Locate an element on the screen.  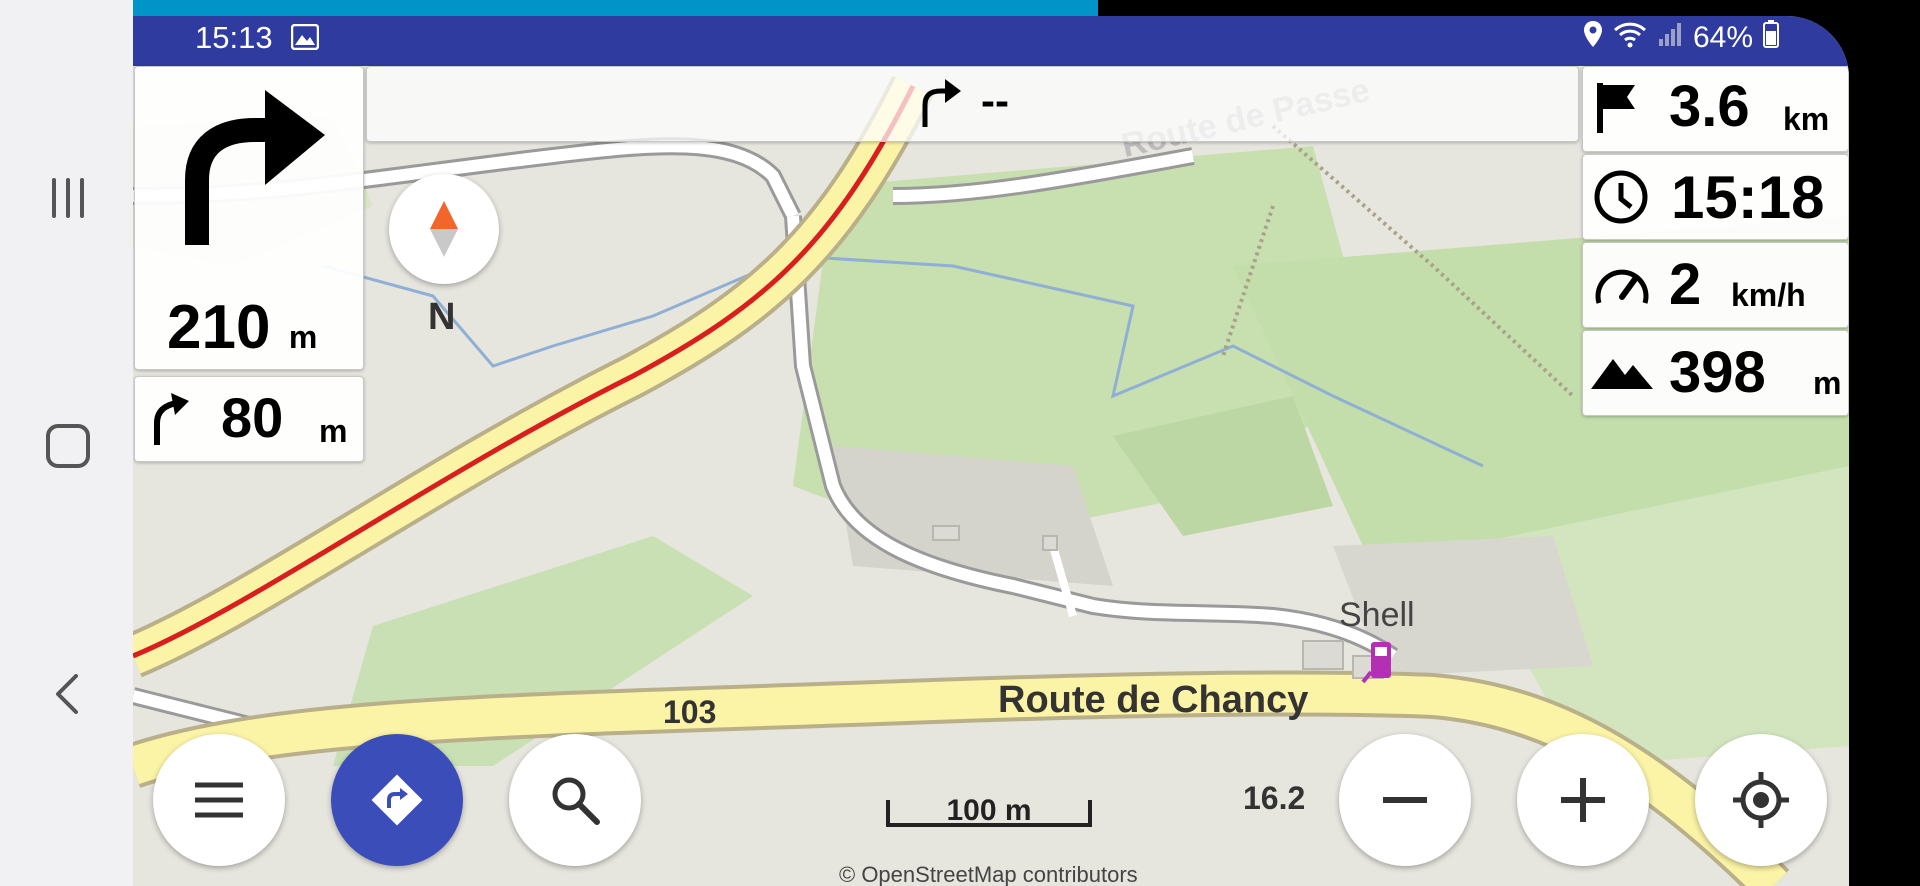
arrival-time-widget: 15:18 is located at coordinates (1715, 197).